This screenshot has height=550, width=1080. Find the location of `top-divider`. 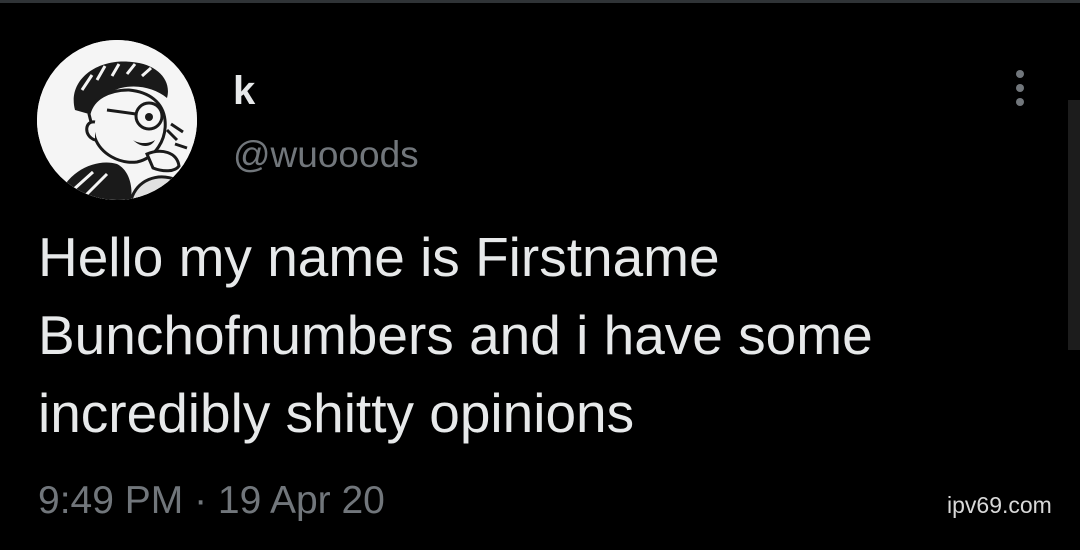

top-divider is located at coordinates (540, 1).